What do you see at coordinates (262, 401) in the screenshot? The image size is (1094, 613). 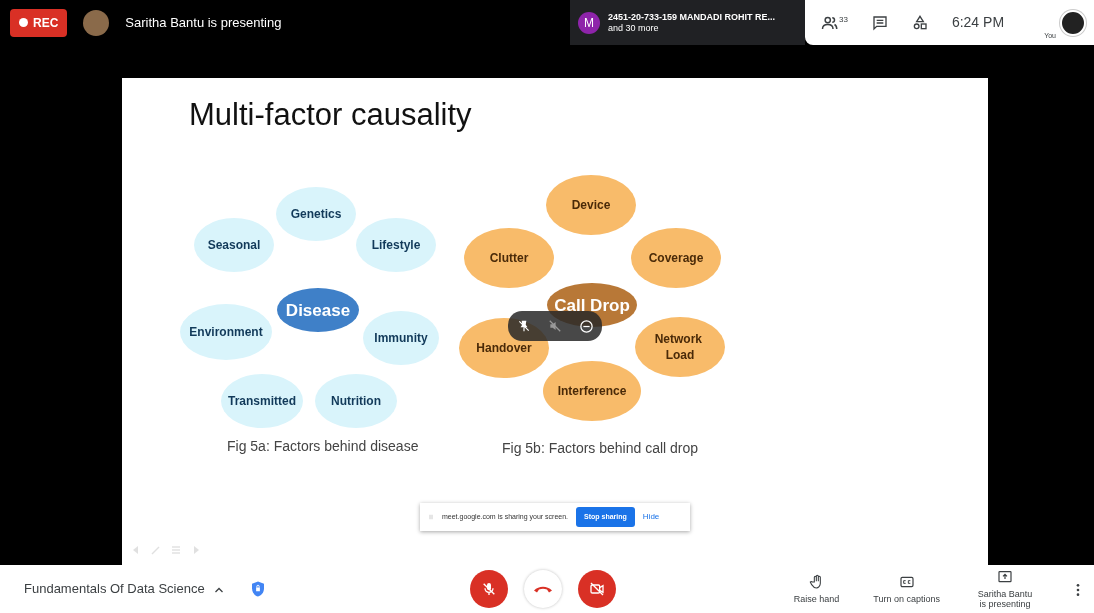 I see `factor-node: Transmitted` at bounding box center [262, 401].